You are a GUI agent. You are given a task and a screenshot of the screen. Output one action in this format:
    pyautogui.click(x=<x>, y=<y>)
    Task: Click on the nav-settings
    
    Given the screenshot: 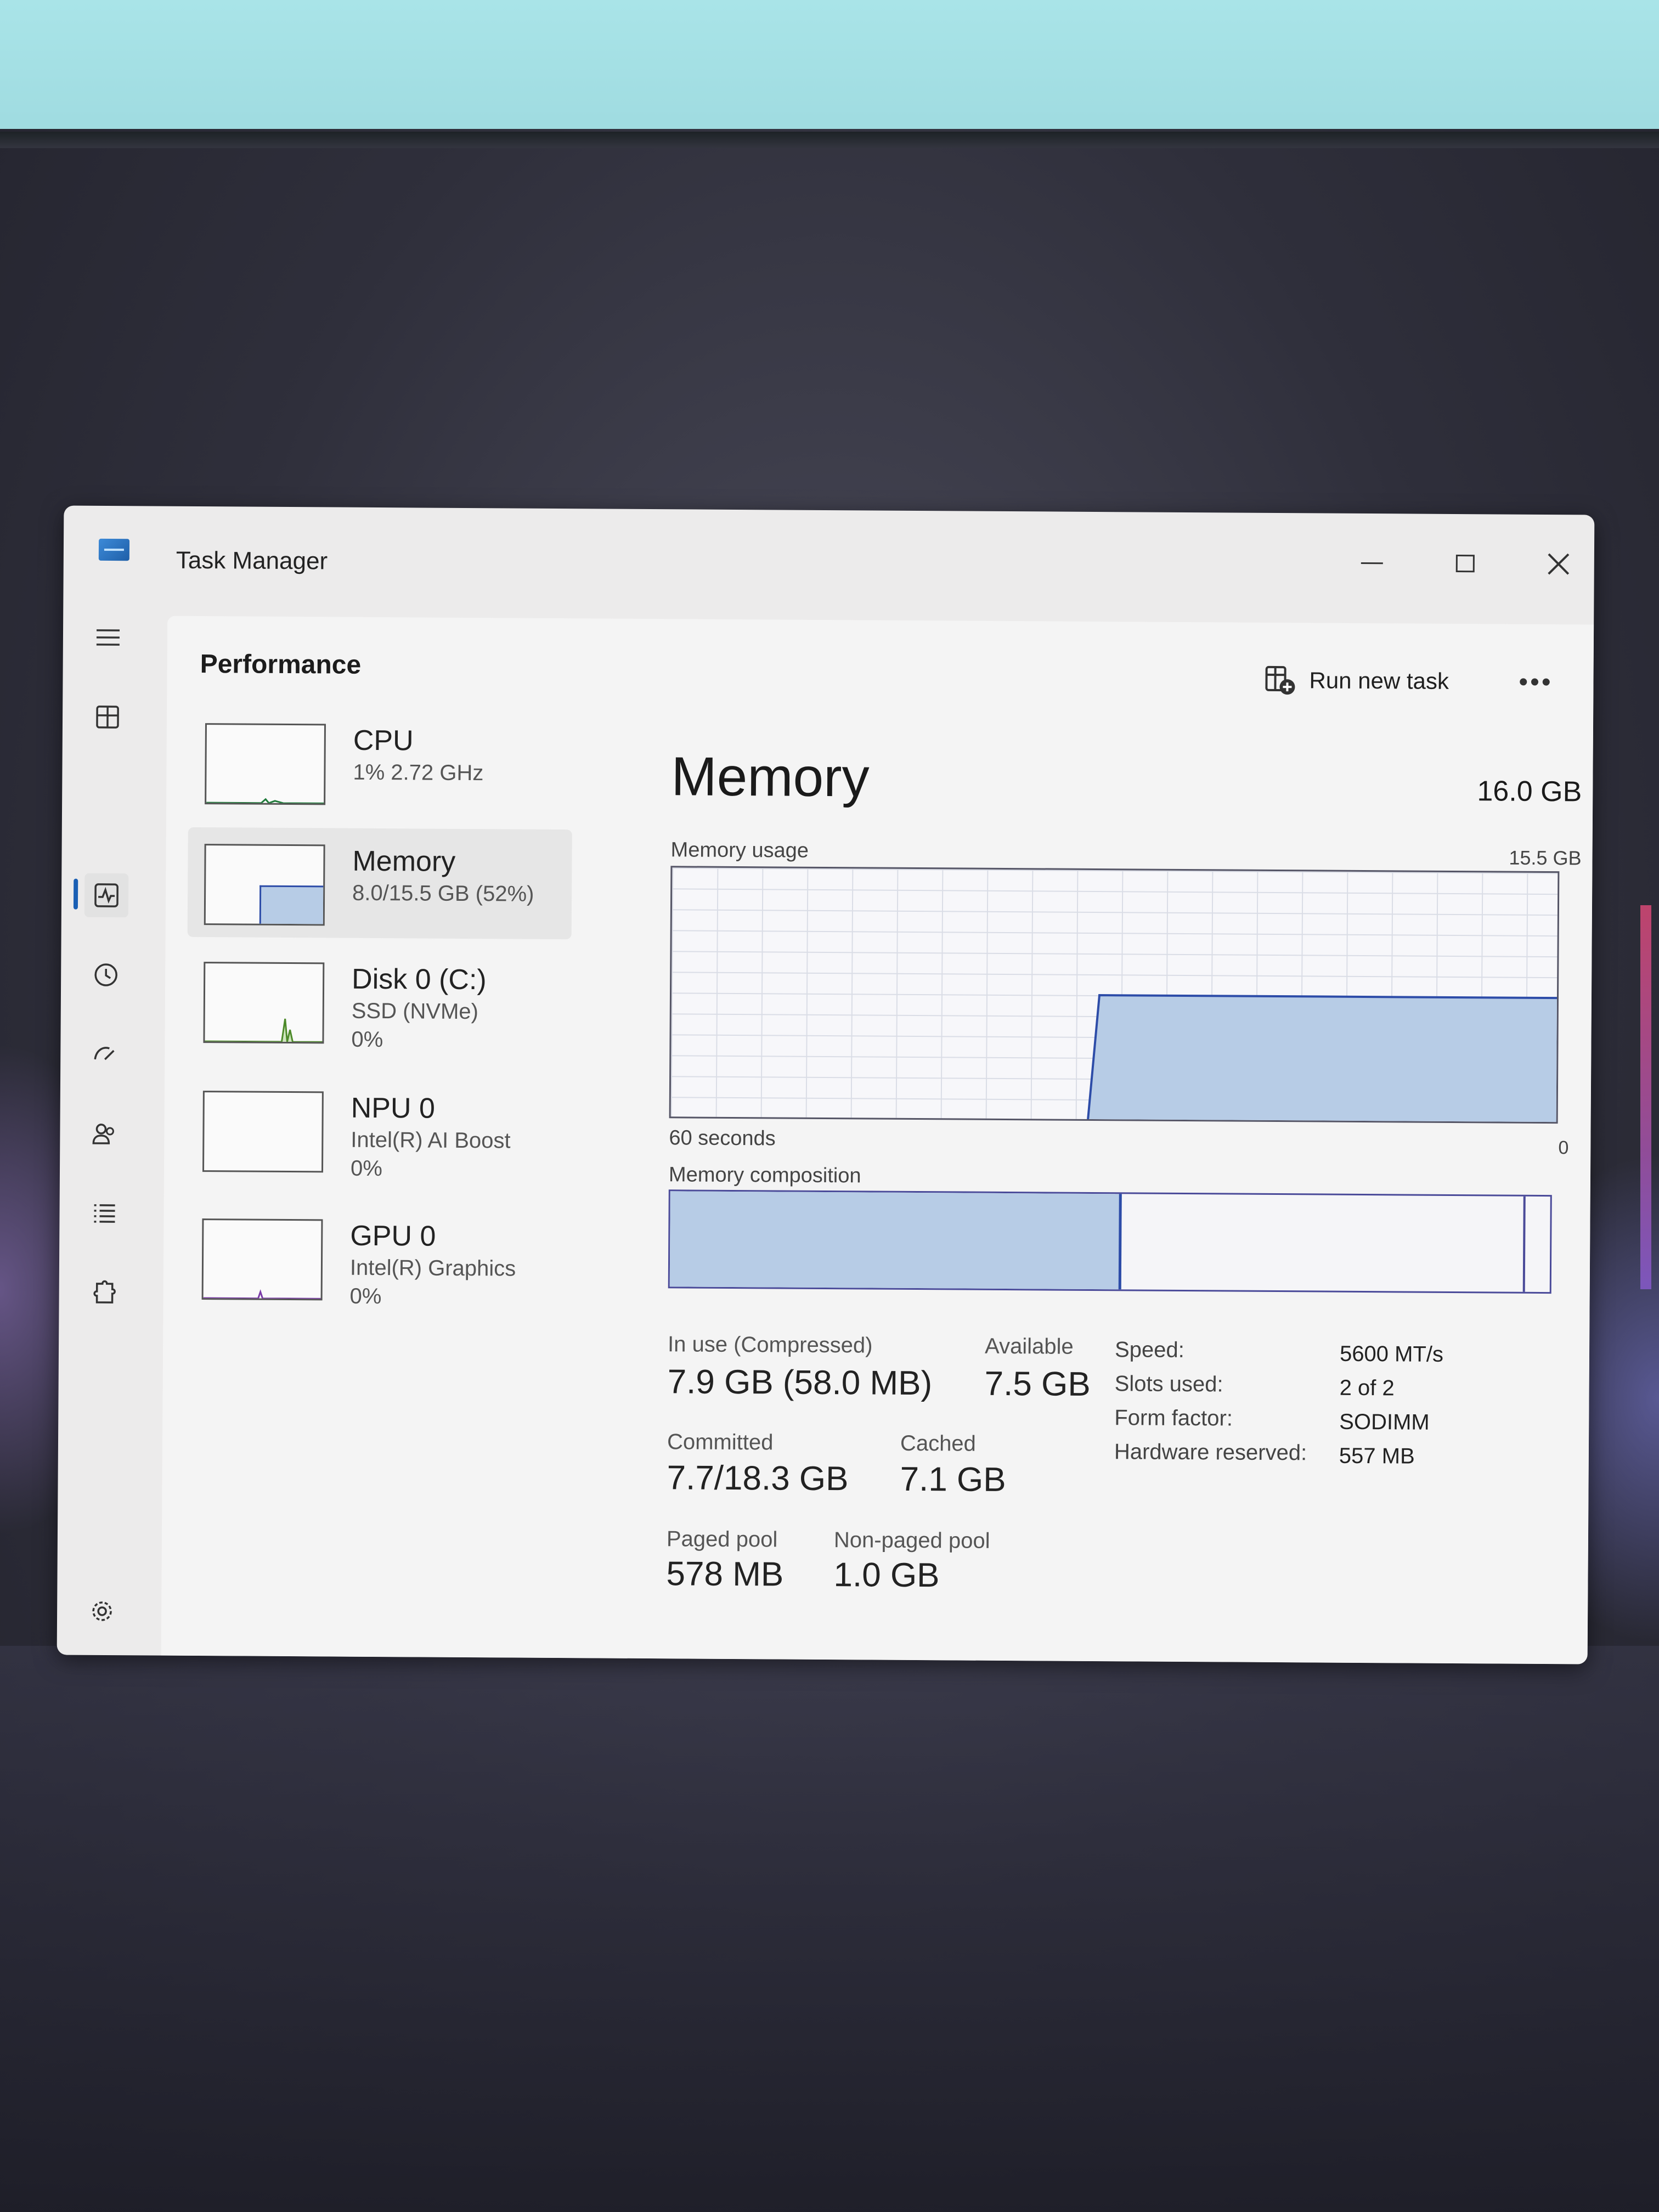 What is the action you would take?
    pyautogui.click(x=102, y=1611)
    